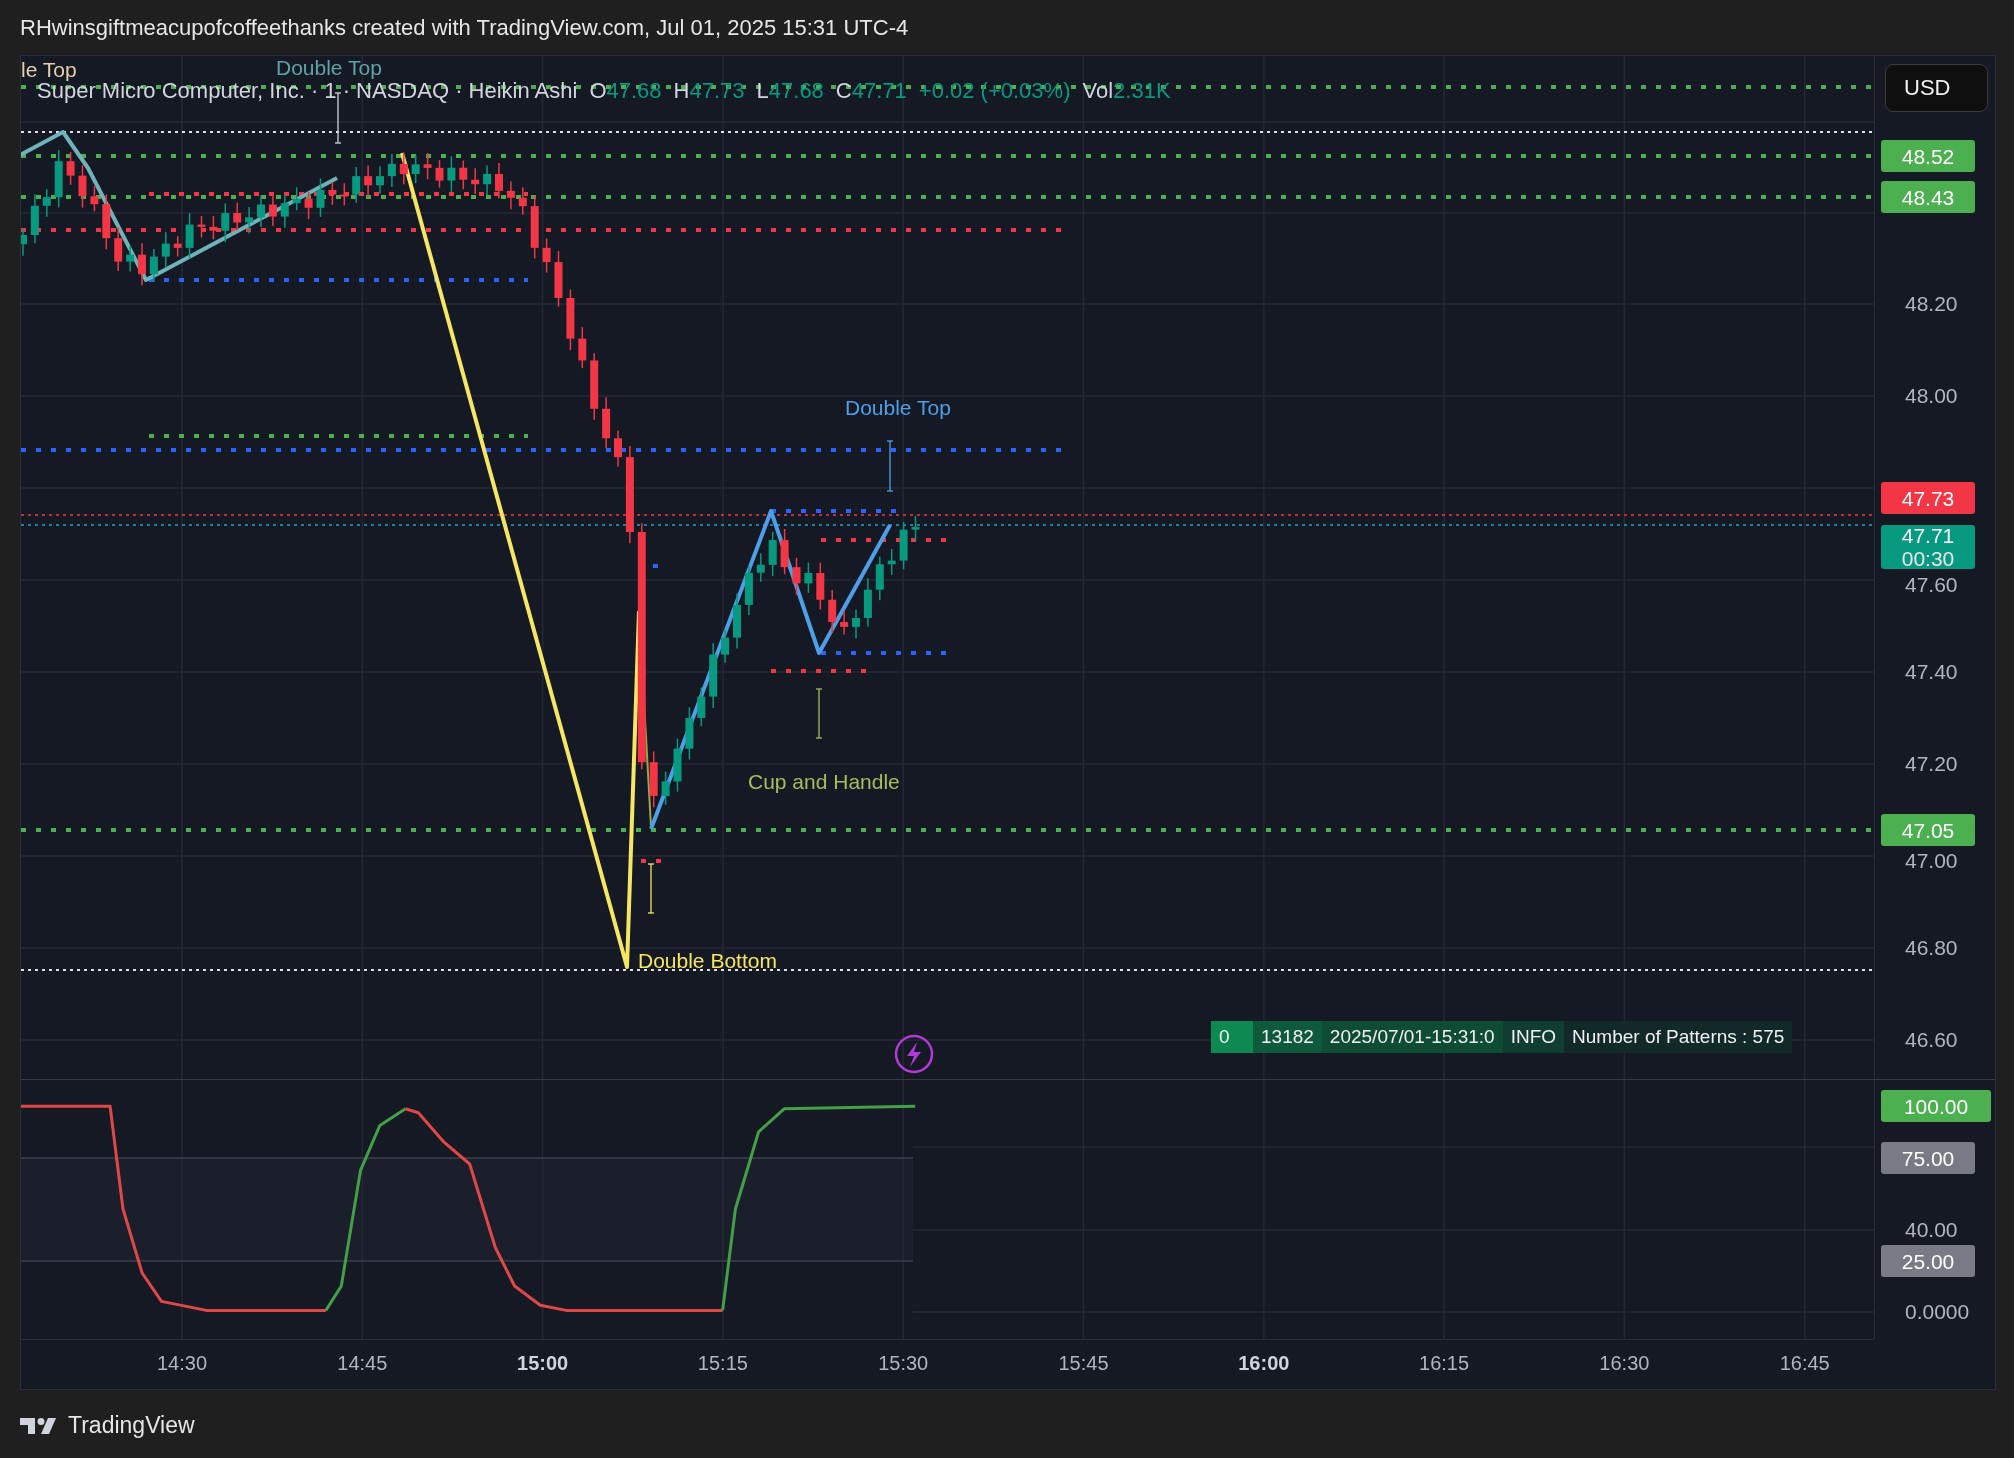 This screenshot has height=1458, width=2014. What do you see at coordinates (1937, 1312) in the screenshot?
I see `oscillator-tick-label: 0.0000` at bounding box center [1937, 1312].